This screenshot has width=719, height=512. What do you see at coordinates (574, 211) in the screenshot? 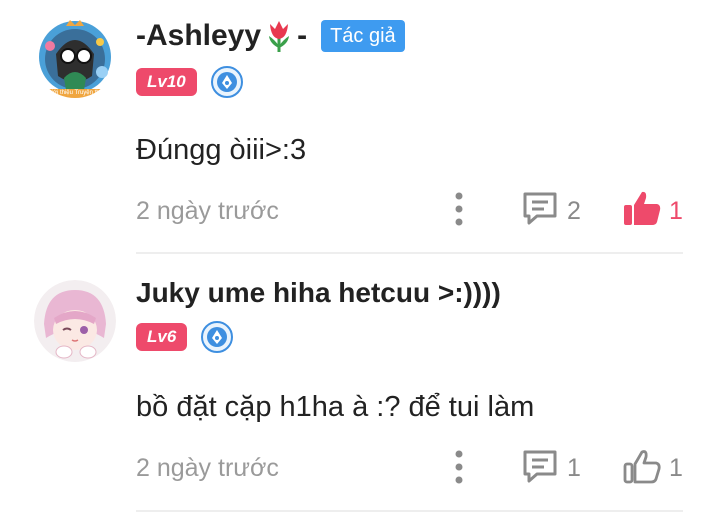
I see `reply-count: 2` at bounding box center [574, 211].